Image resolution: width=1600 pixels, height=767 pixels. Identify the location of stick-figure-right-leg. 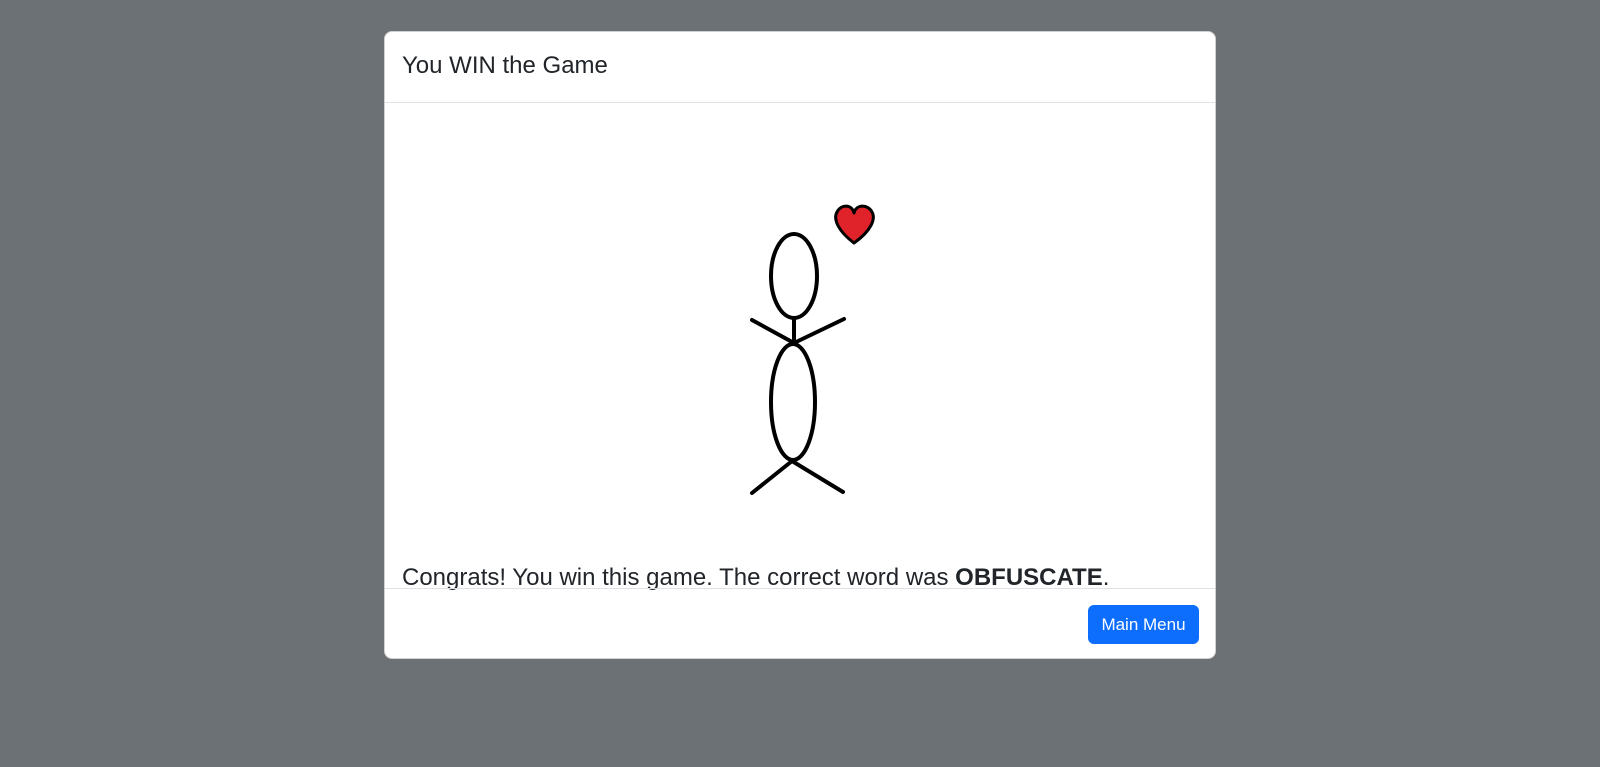
(817, 476).